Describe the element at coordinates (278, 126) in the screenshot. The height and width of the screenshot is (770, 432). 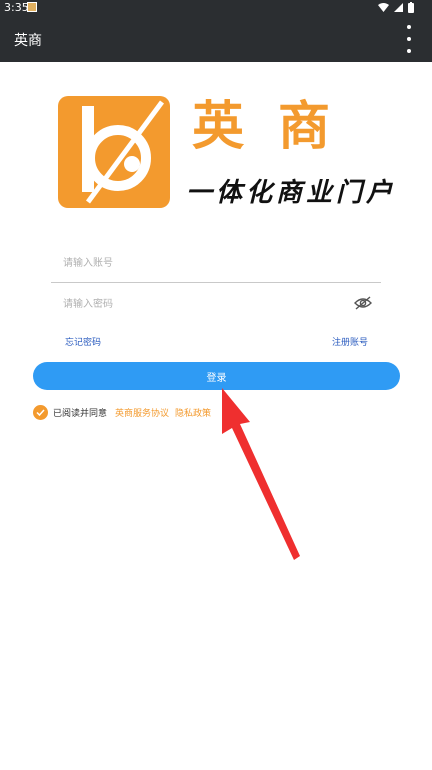
I see `brand-name: 英商` at that location.